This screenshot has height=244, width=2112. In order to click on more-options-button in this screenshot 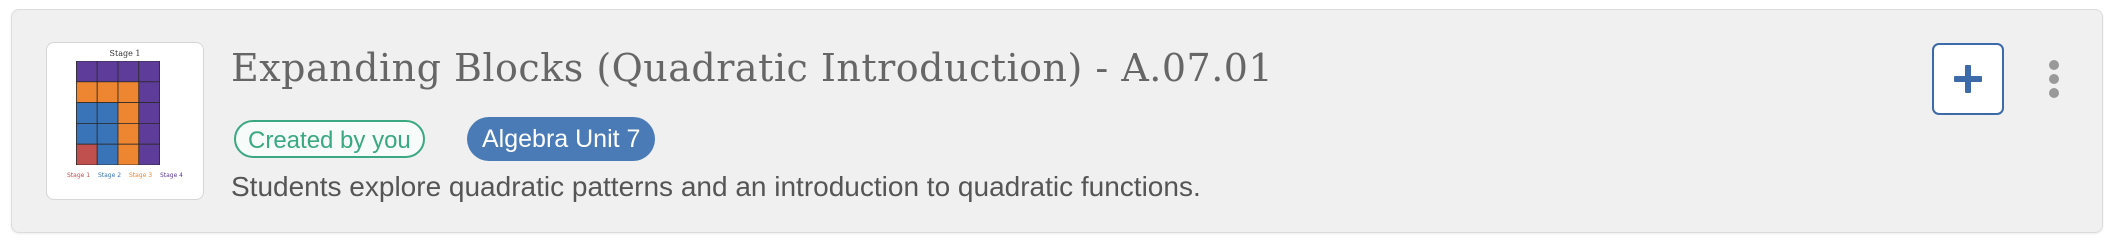, I will do `click(2054, 85)`.